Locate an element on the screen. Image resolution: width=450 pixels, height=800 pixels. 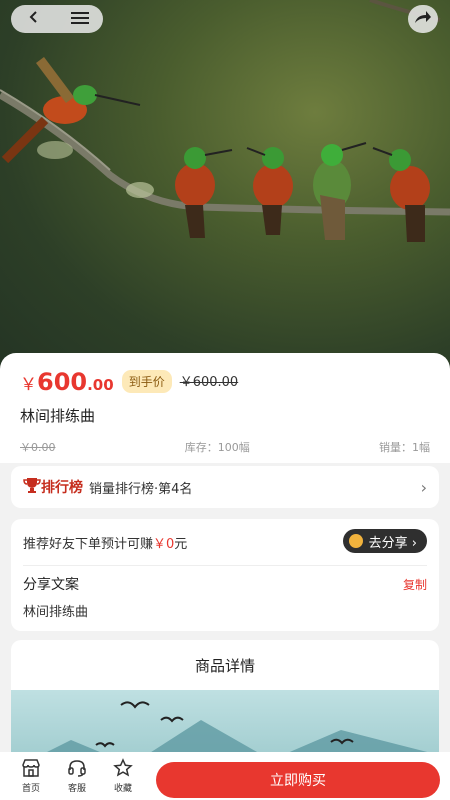
nav-service: 客服 is located at coordinates (77, 776).